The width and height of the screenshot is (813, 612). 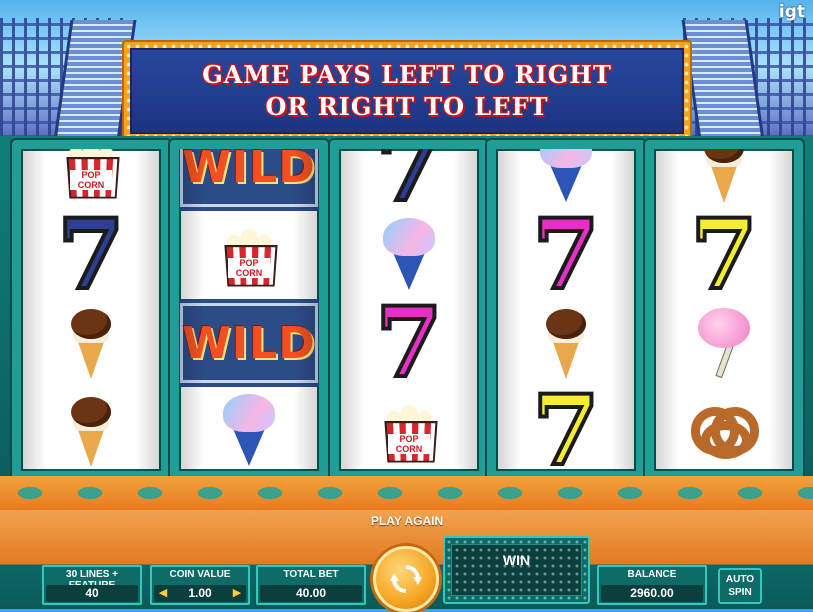 I want to click on play-again-label: PLAY AGAIN, so click(x=407, y=521).